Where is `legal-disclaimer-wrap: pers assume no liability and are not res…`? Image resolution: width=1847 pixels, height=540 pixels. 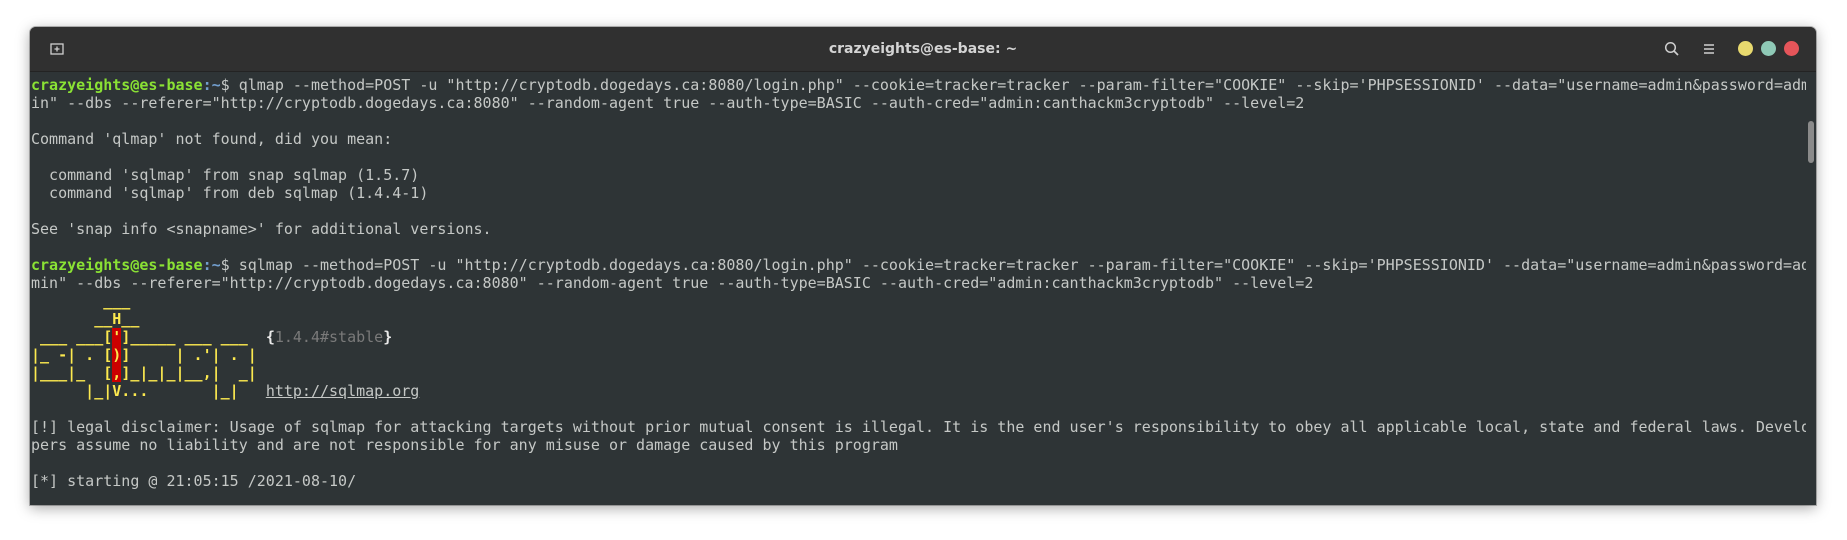 legal-disclaimer-wrap: pers assume no liability and are not res… is located at coordinates (464, 445).